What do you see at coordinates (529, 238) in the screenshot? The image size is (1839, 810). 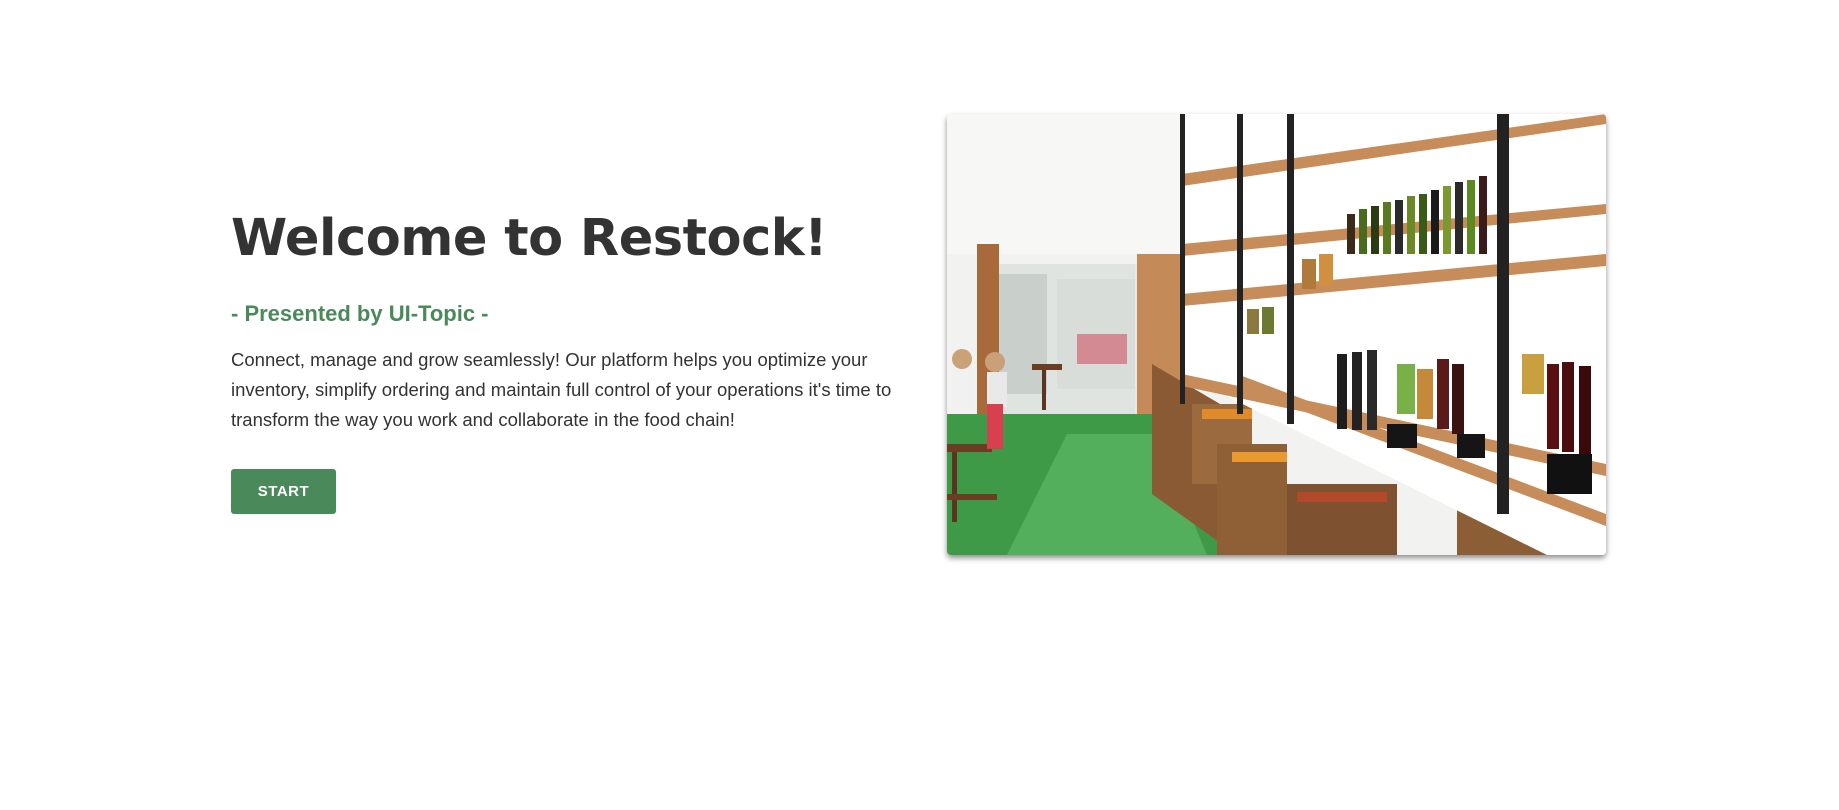 I see `page-title: Welcome to Restock!` at bounding box center [529, 238].